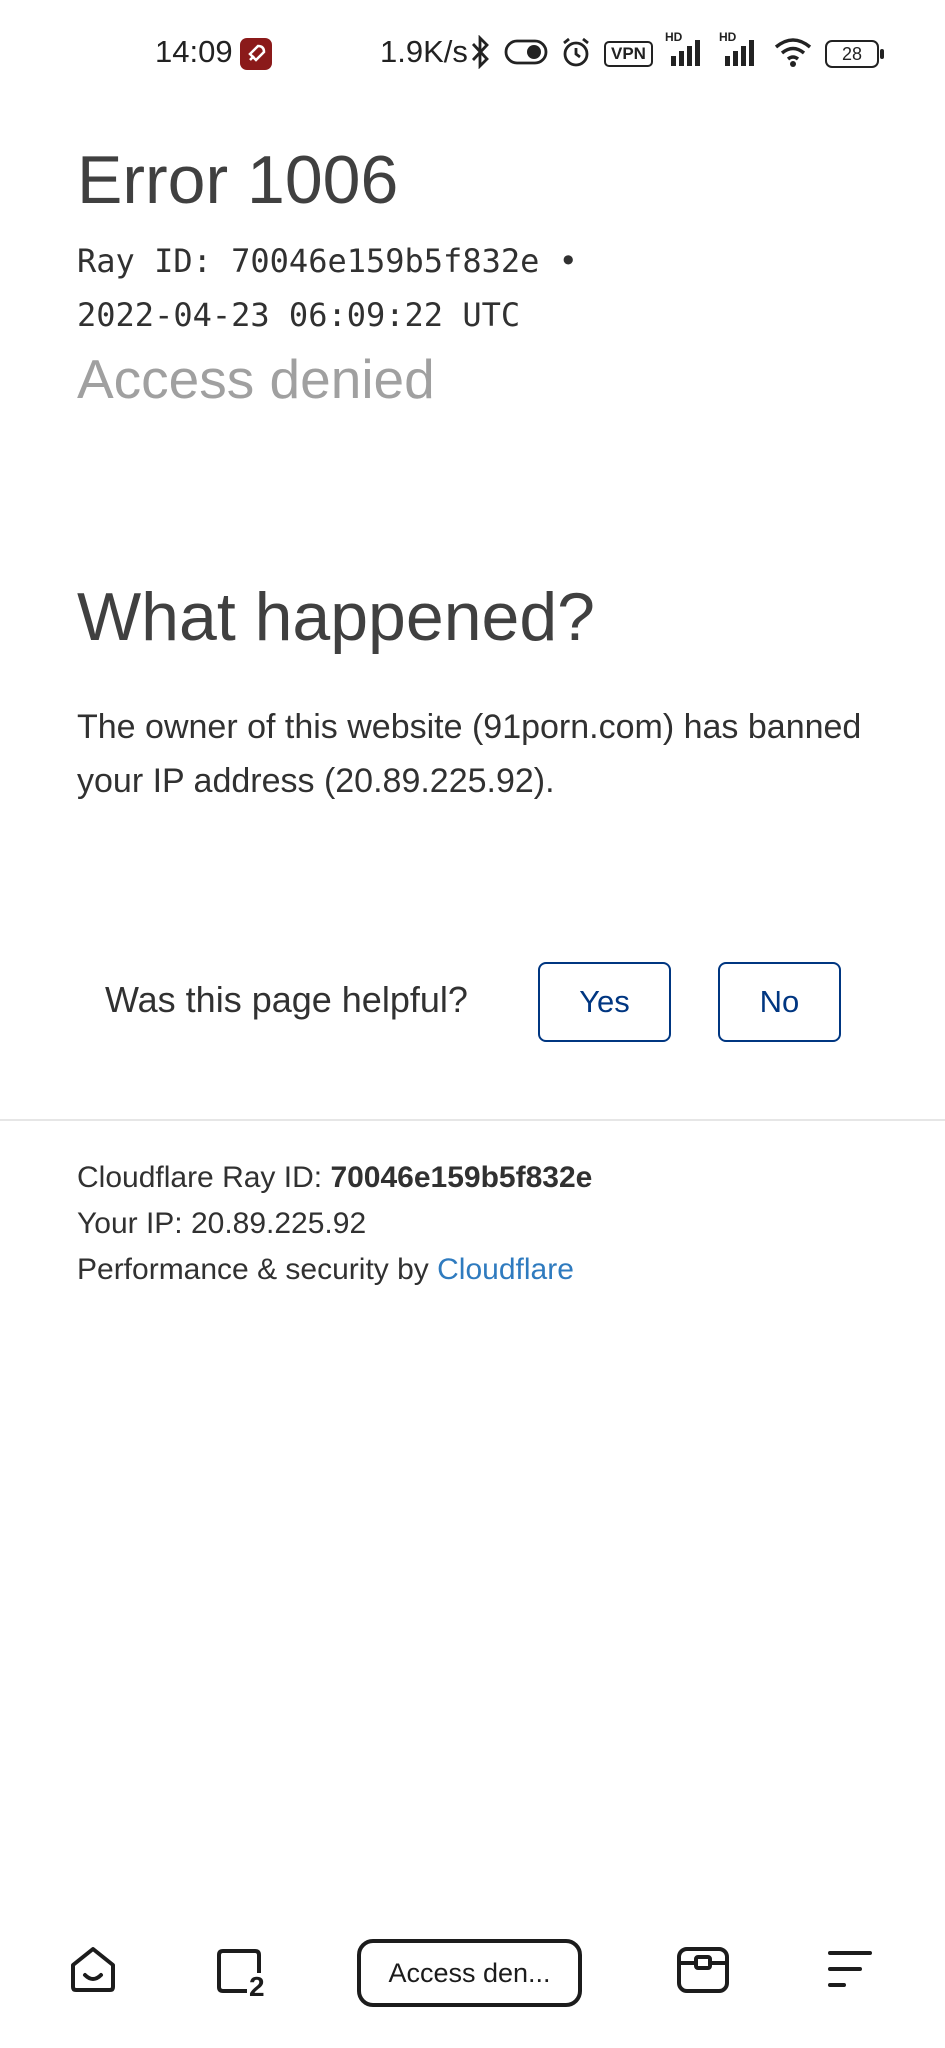 The image size is (945, 2048). Describe the element at coordinates (257, 1269) in the screenshot. I see `footer-performance-prefix: Performance & security by` at that location.